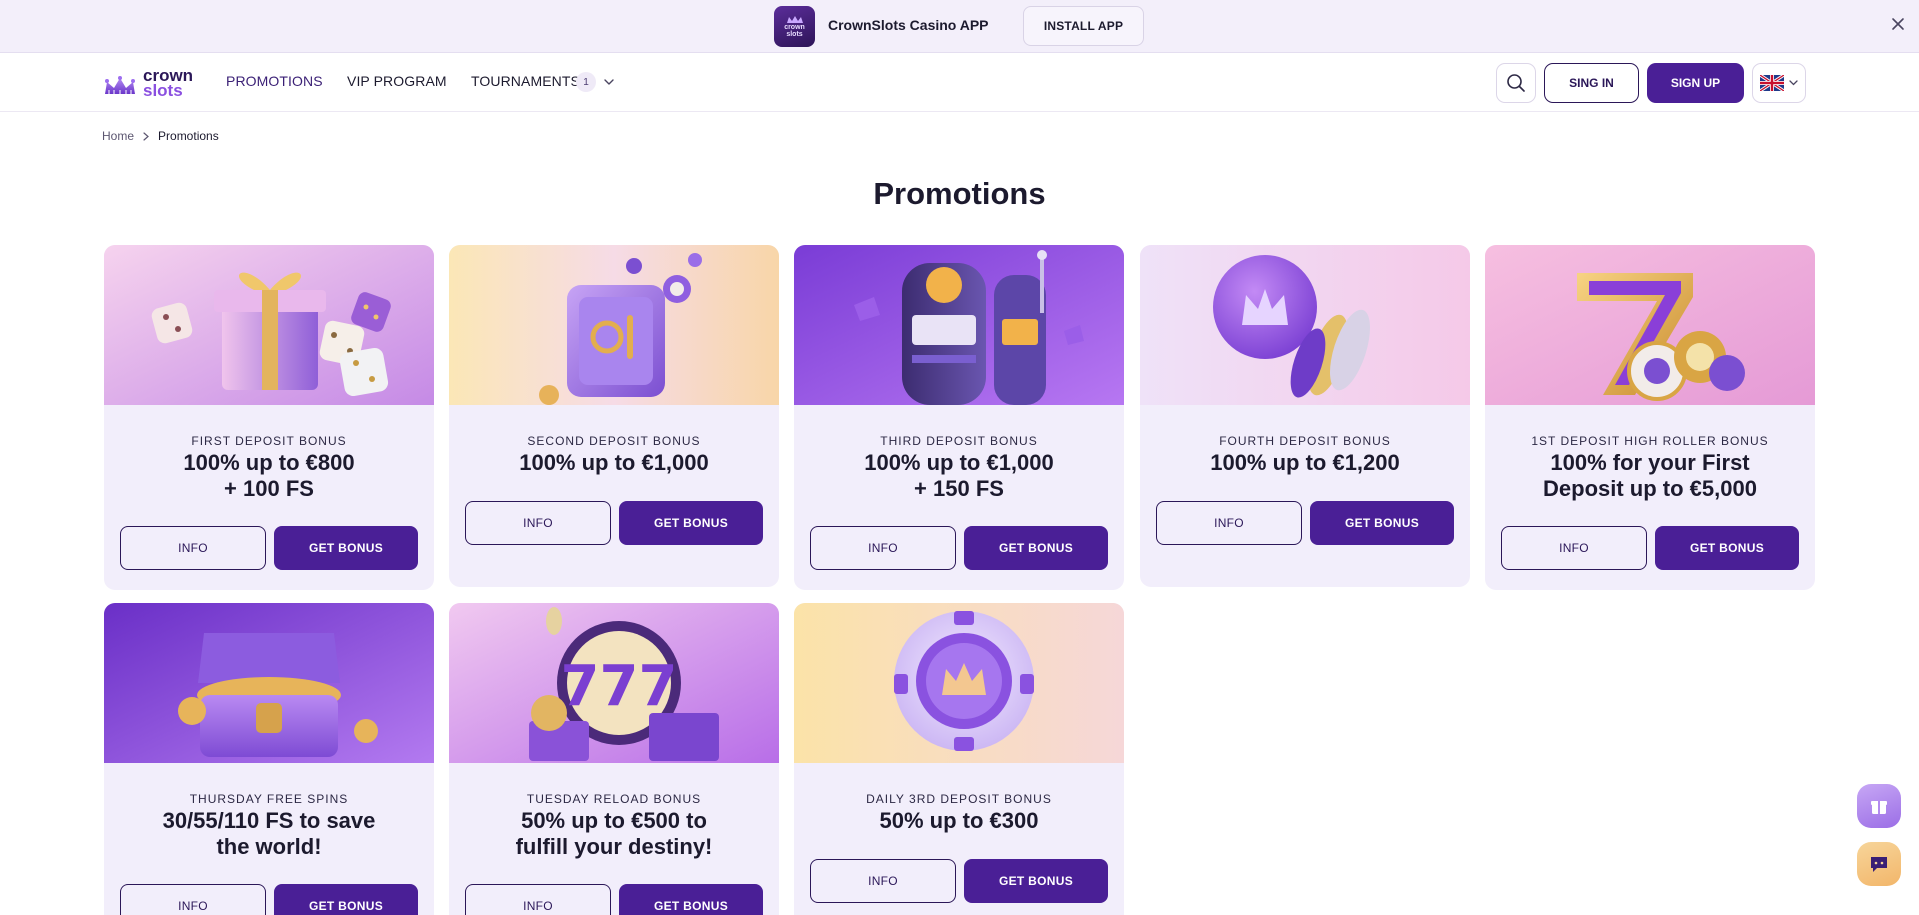  I want to click on language-selector, so click(1779, 83).